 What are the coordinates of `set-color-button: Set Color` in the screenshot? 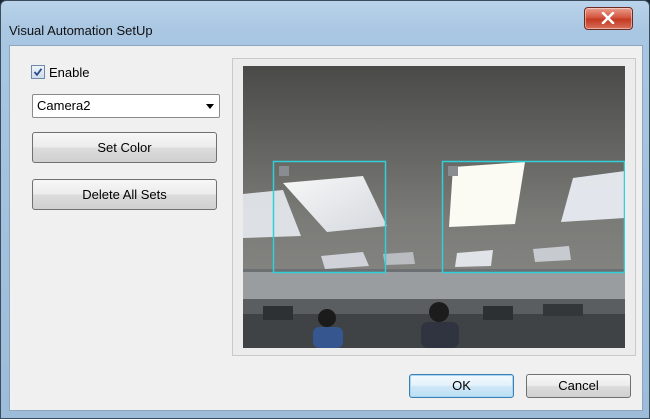 It's located at (124, 147).